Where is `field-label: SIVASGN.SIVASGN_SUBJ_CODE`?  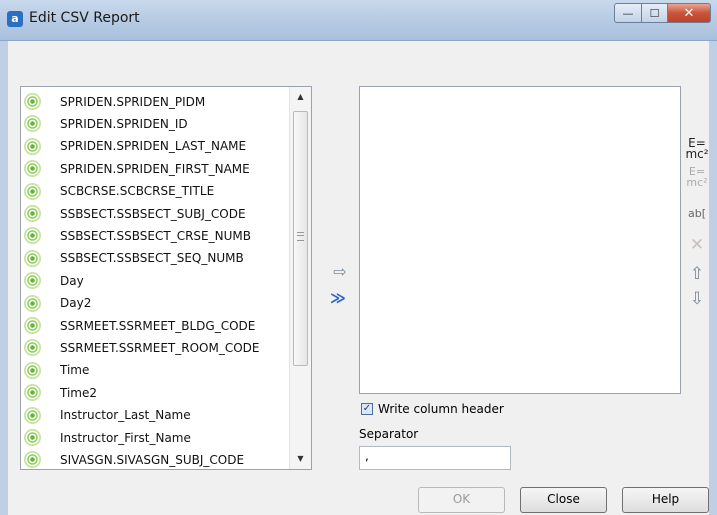
field-label: SIVASGN.SIVASGN_SUBJ_CODE is located at coordinates (152, 459).